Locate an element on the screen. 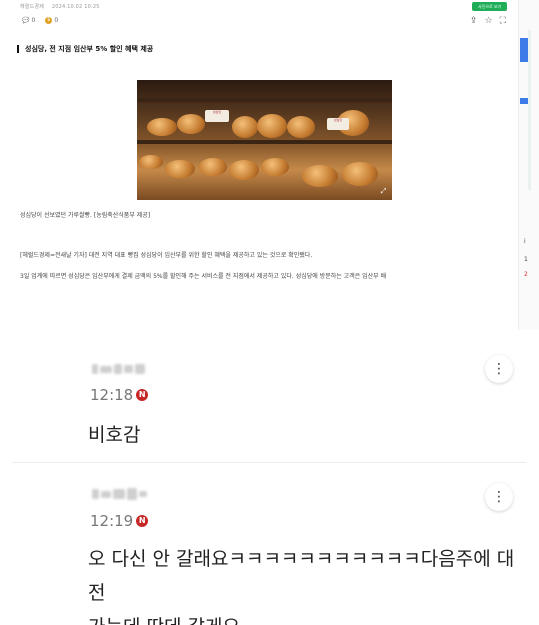 The width and height of the screenshot is (539, 625). comment-time: 12:18 N is located at coordinates (119, 395).